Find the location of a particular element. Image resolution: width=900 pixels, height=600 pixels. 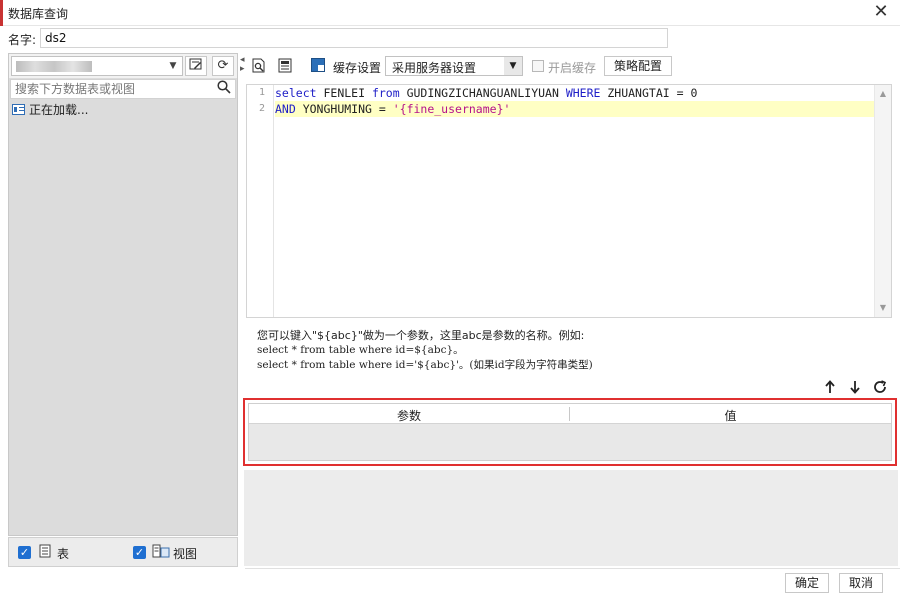

cache-settings-label: 缓存设置 is located at coordinates (357, 68).